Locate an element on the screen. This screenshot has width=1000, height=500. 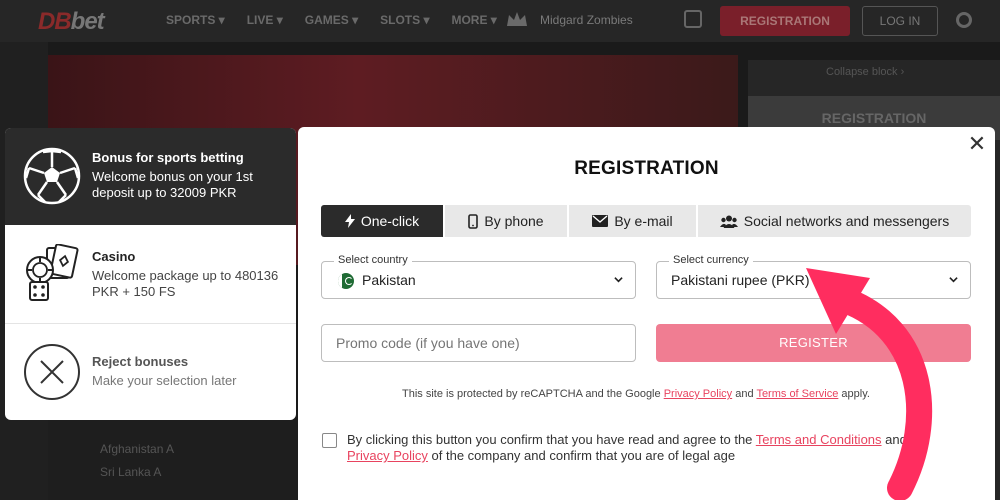
promo-code-field is located at coordinates (478, 343).